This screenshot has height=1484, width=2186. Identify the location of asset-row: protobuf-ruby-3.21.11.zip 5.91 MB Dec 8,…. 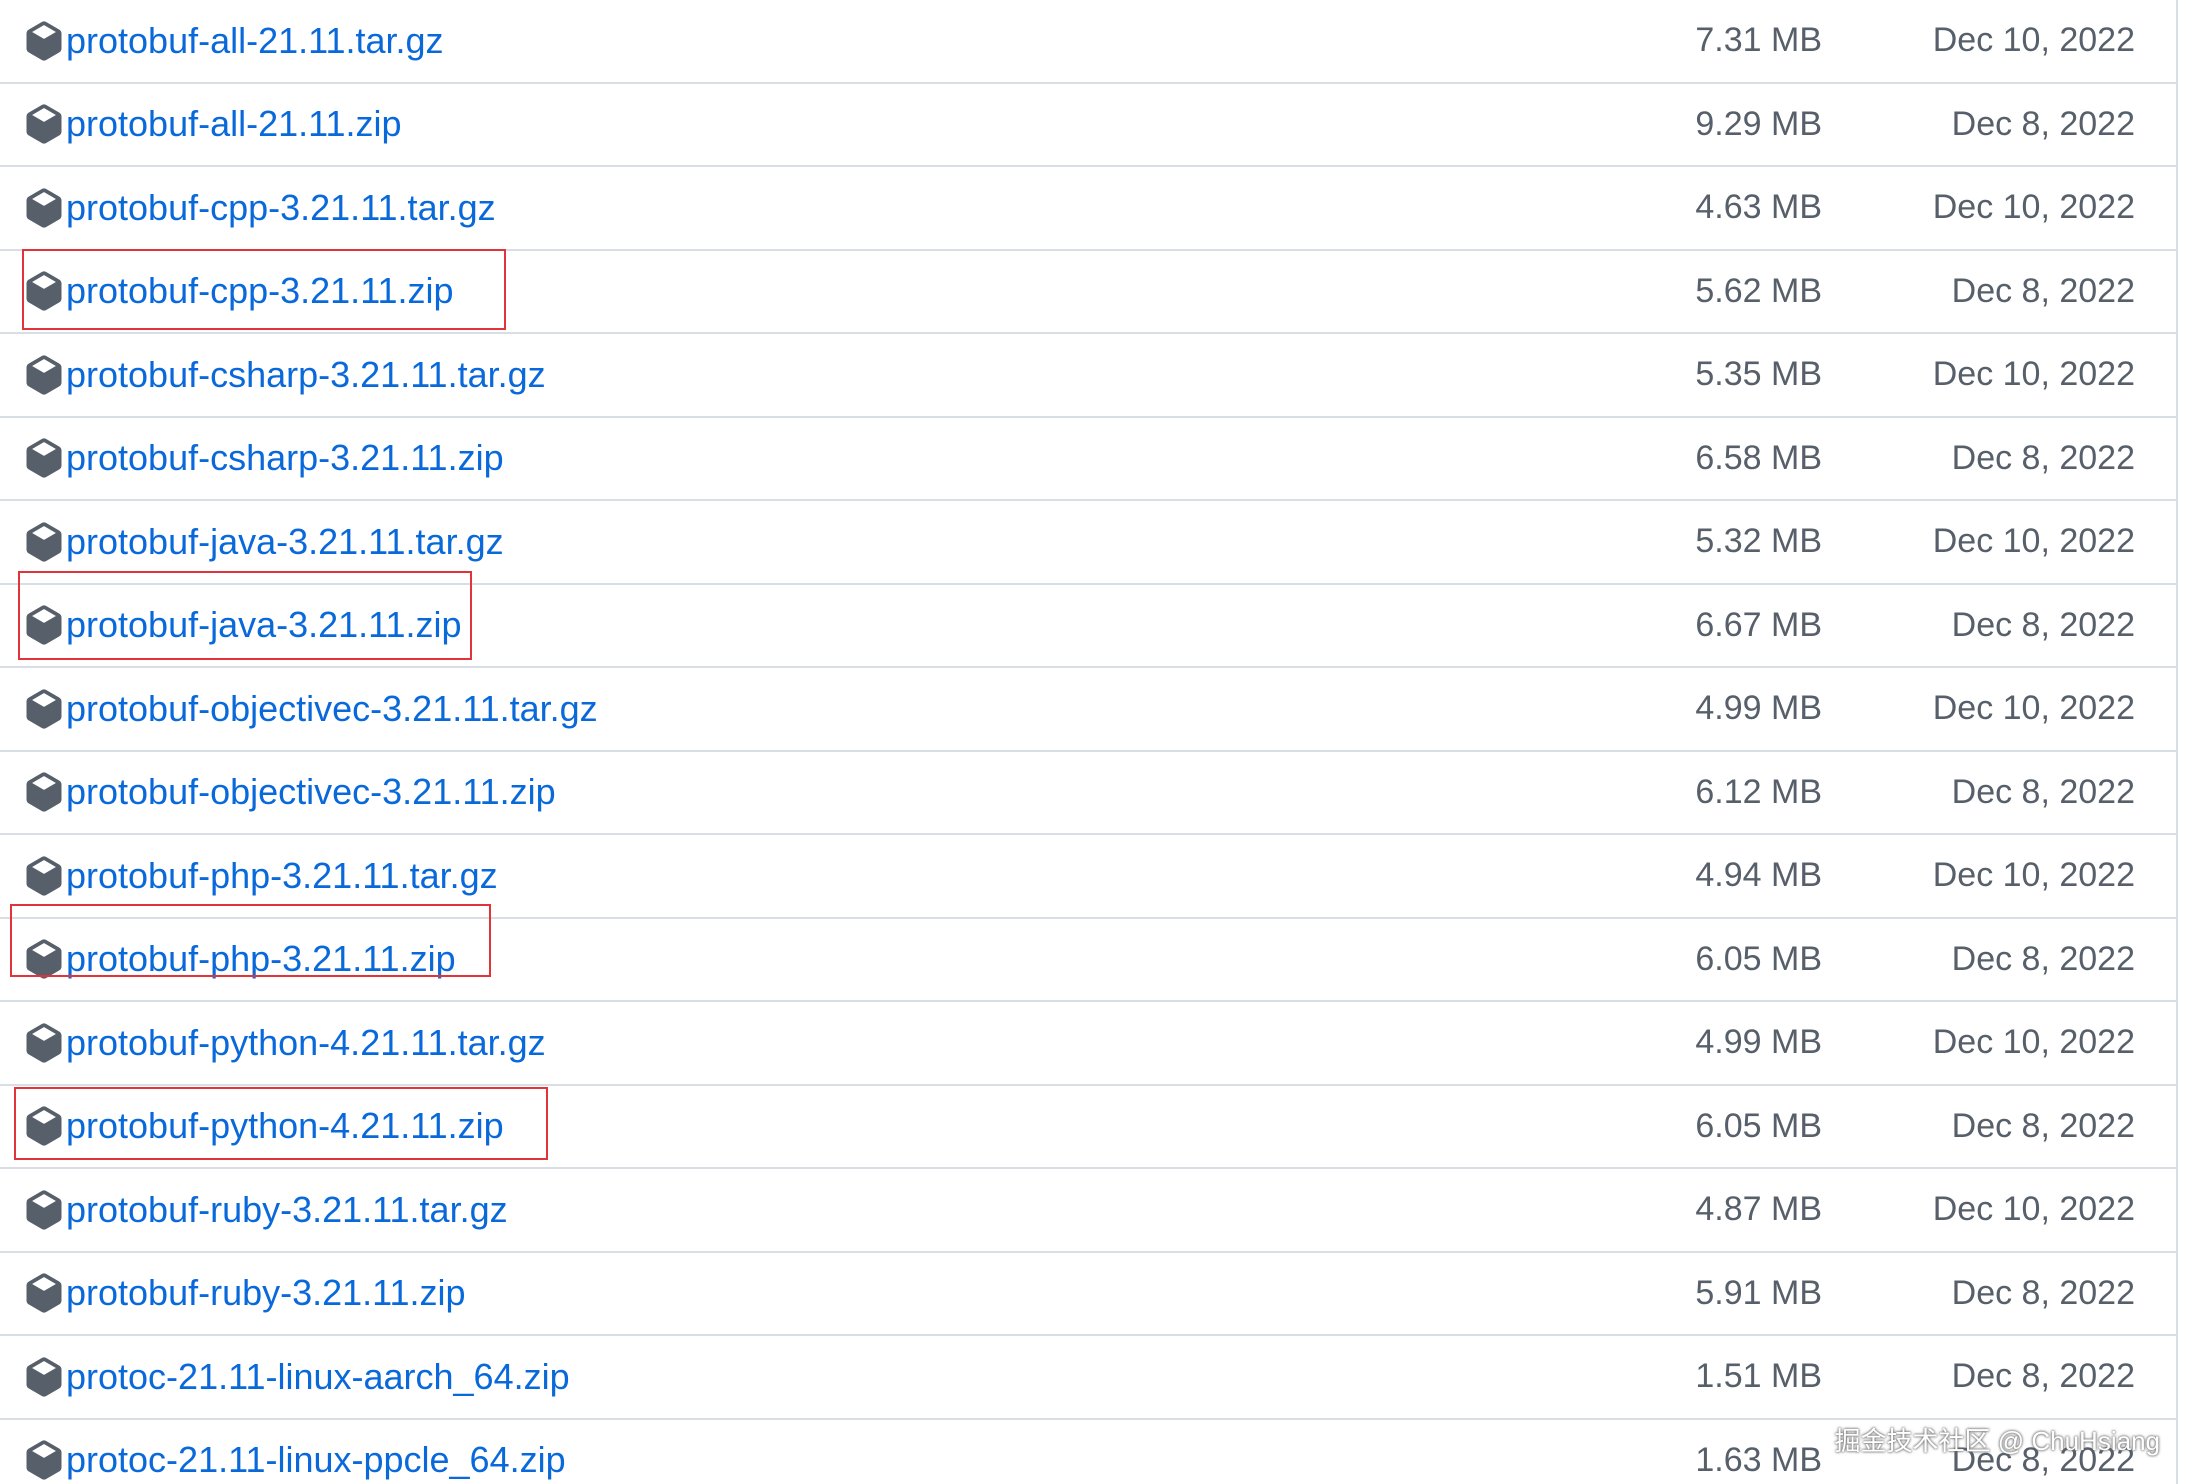
(1088, 1294).